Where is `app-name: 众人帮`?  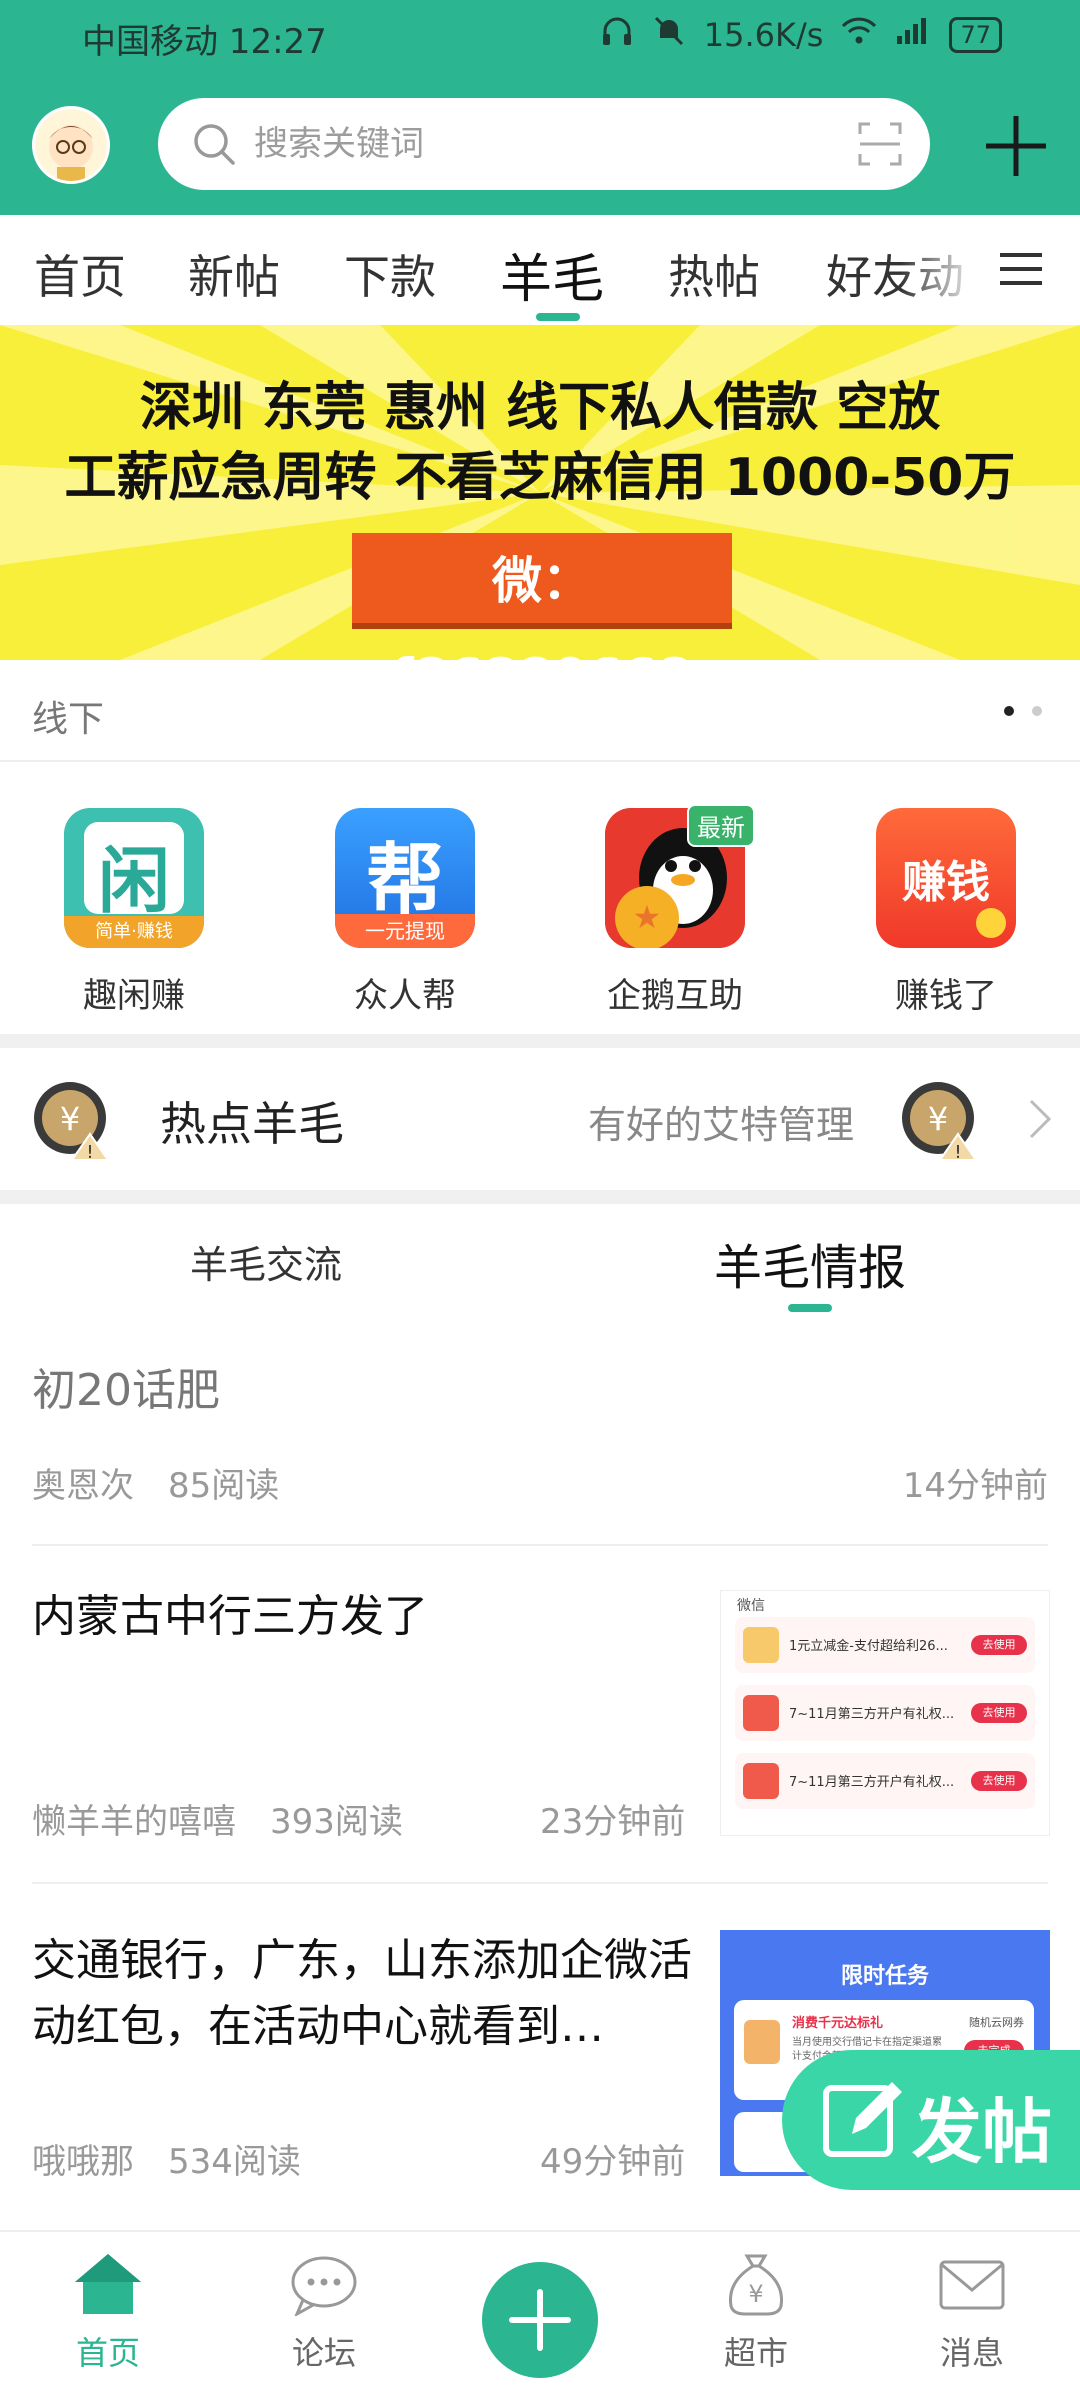 app-name: 众人帮 is located at coordinates (405, 996).